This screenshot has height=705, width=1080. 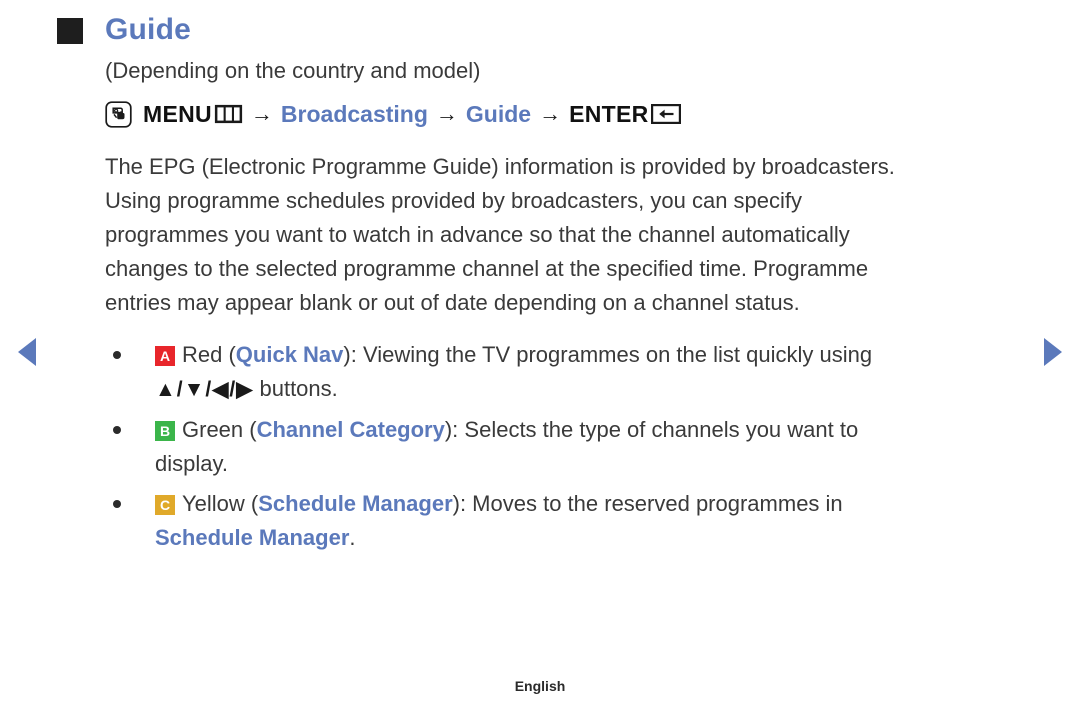 I want to click on menu-path-item-menu: MENU, so click(x=177, y=114).